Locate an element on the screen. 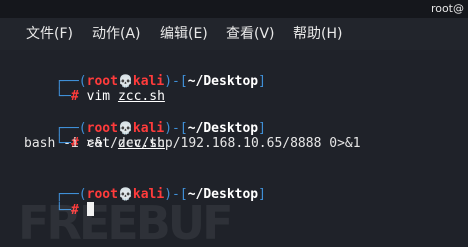 This screenshot has height=247, width=468. menu-file: 文件(F) is located at coordinates (49, 34).